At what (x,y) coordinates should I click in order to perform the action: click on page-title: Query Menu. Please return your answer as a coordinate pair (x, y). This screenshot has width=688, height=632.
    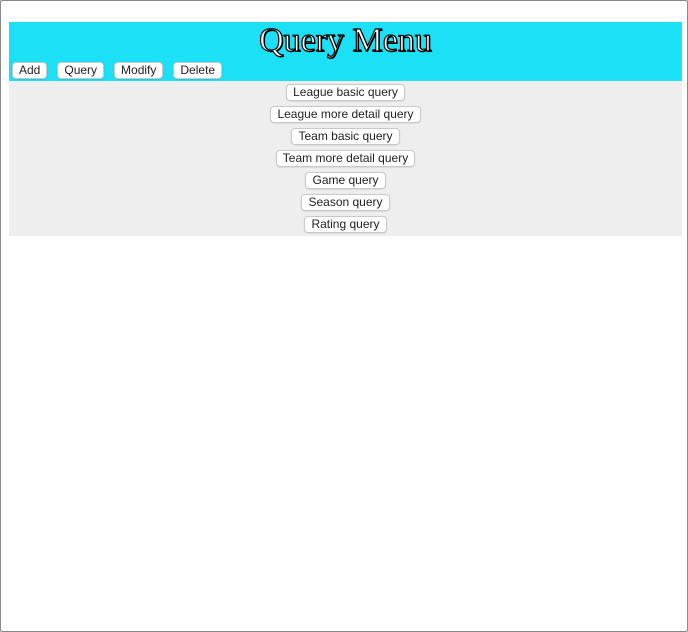
    Looking at the image, I should click on (345, 40).